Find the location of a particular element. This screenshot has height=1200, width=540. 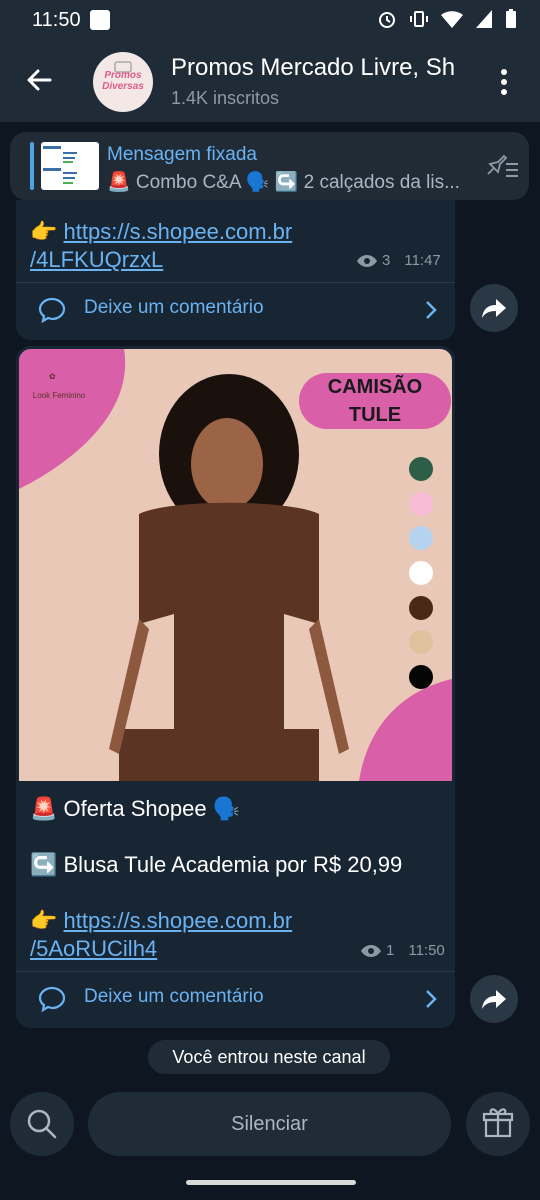

vibrate-icon is located at coordinates (419, 19).